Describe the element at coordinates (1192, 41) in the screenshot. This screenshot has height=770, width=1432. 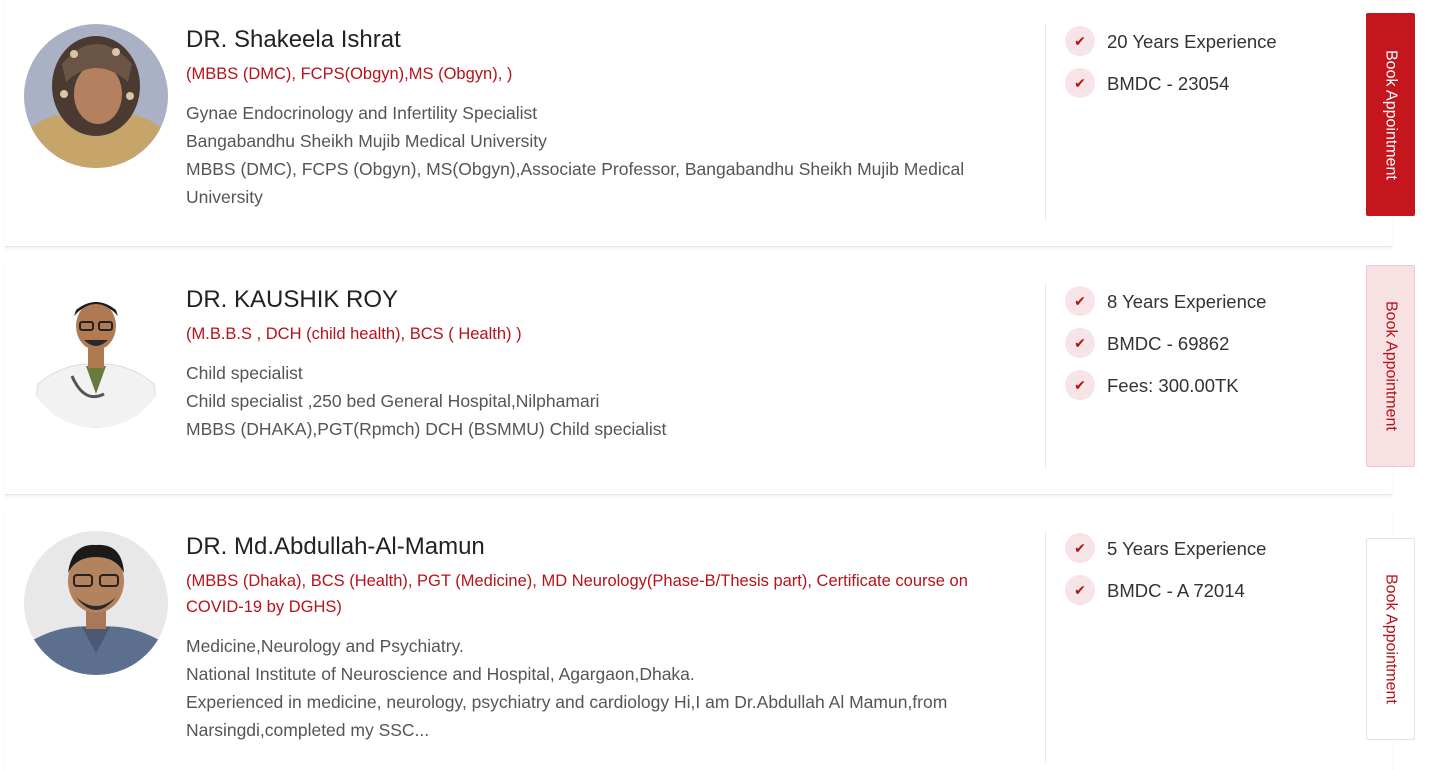
I see `fact-text: 20 Years Experience` at that location.